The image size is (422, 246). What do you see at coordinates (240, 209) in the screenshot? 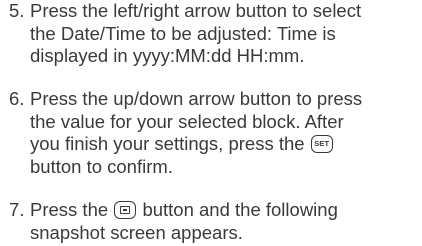
I see `step-line-text: button and the following` at bounding box center [240, 209].